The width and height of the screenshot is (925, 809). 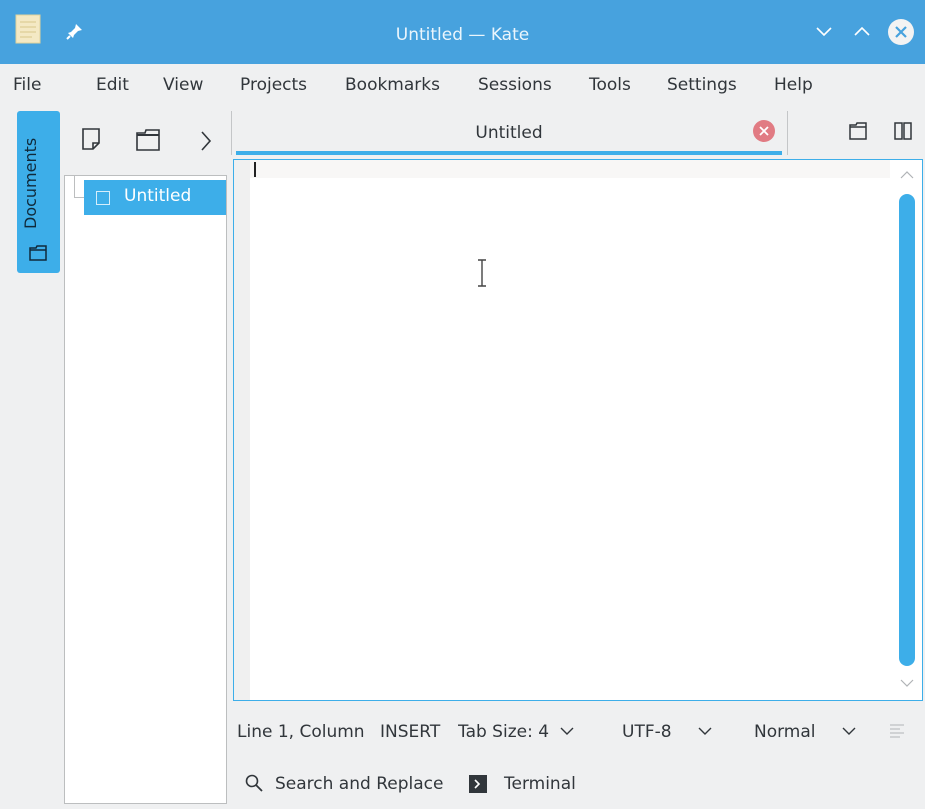 What do you see at coordinates (791, 732) in the screenshot?
I see `syntax-mode-selector: Normal` at bounding box center [791, 732].